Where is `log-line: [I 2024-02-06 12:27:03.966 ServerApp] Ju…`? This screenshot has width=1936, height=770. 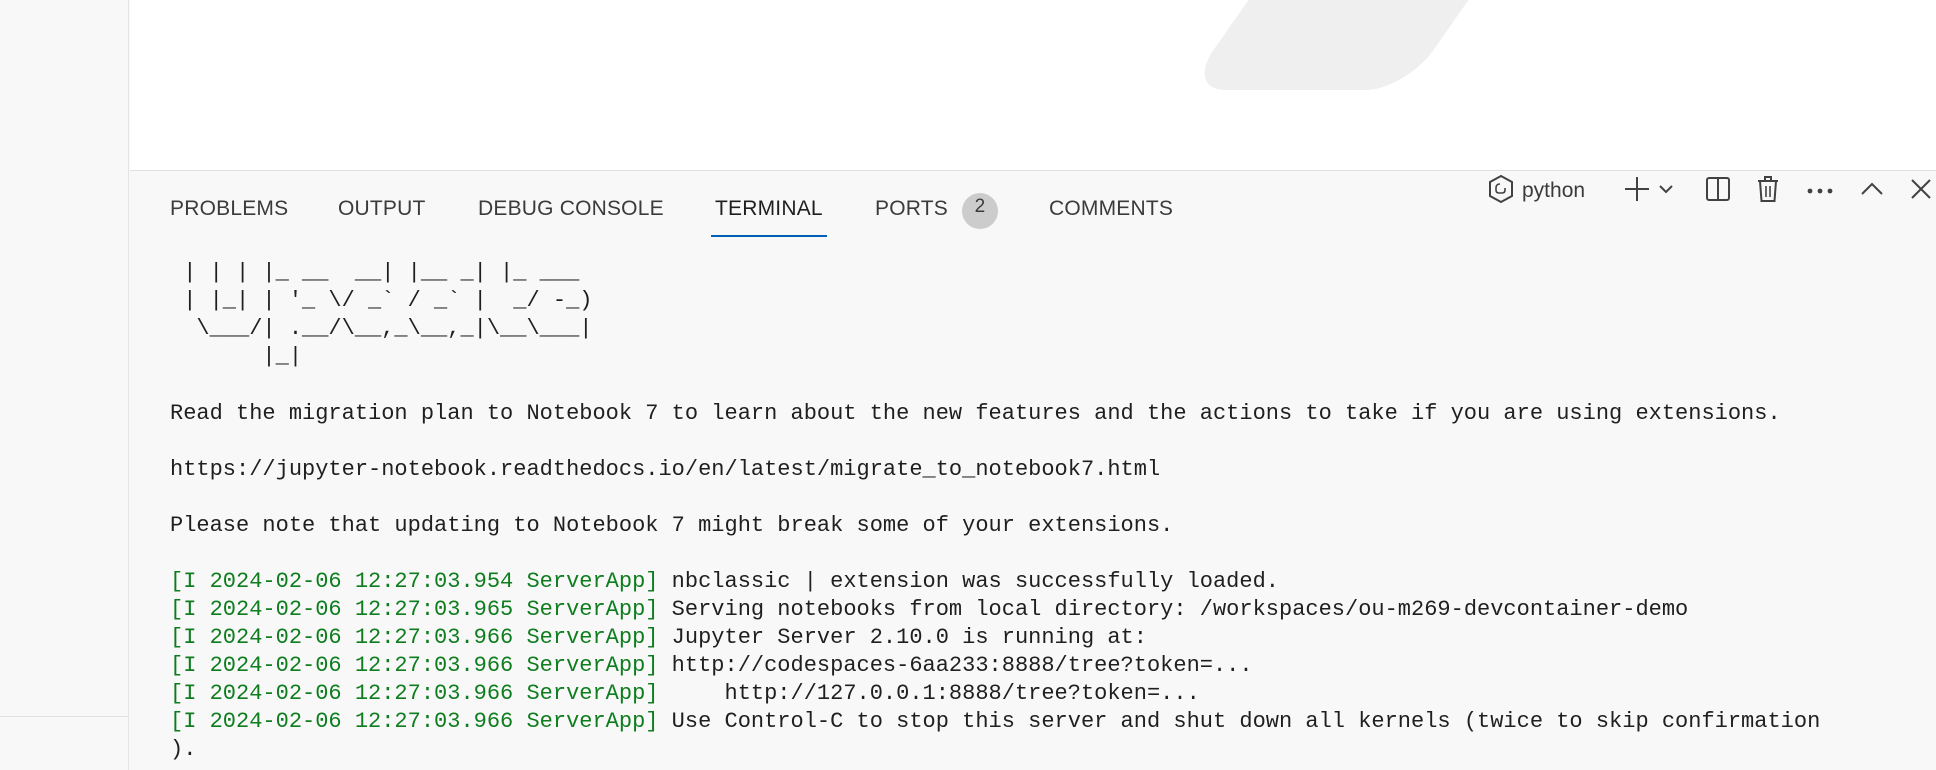
log-line: [I 2024-02-06 12:27:03.966 ServerApp] Ju… is located at coordinates (658, 638).